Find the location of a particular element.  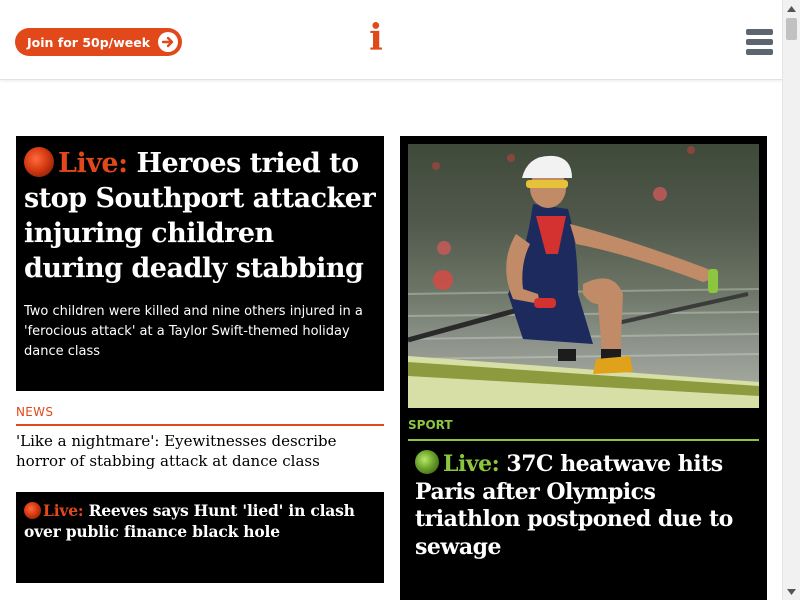

scroll-up-arrow-icon is located at coordinates (791, 8).